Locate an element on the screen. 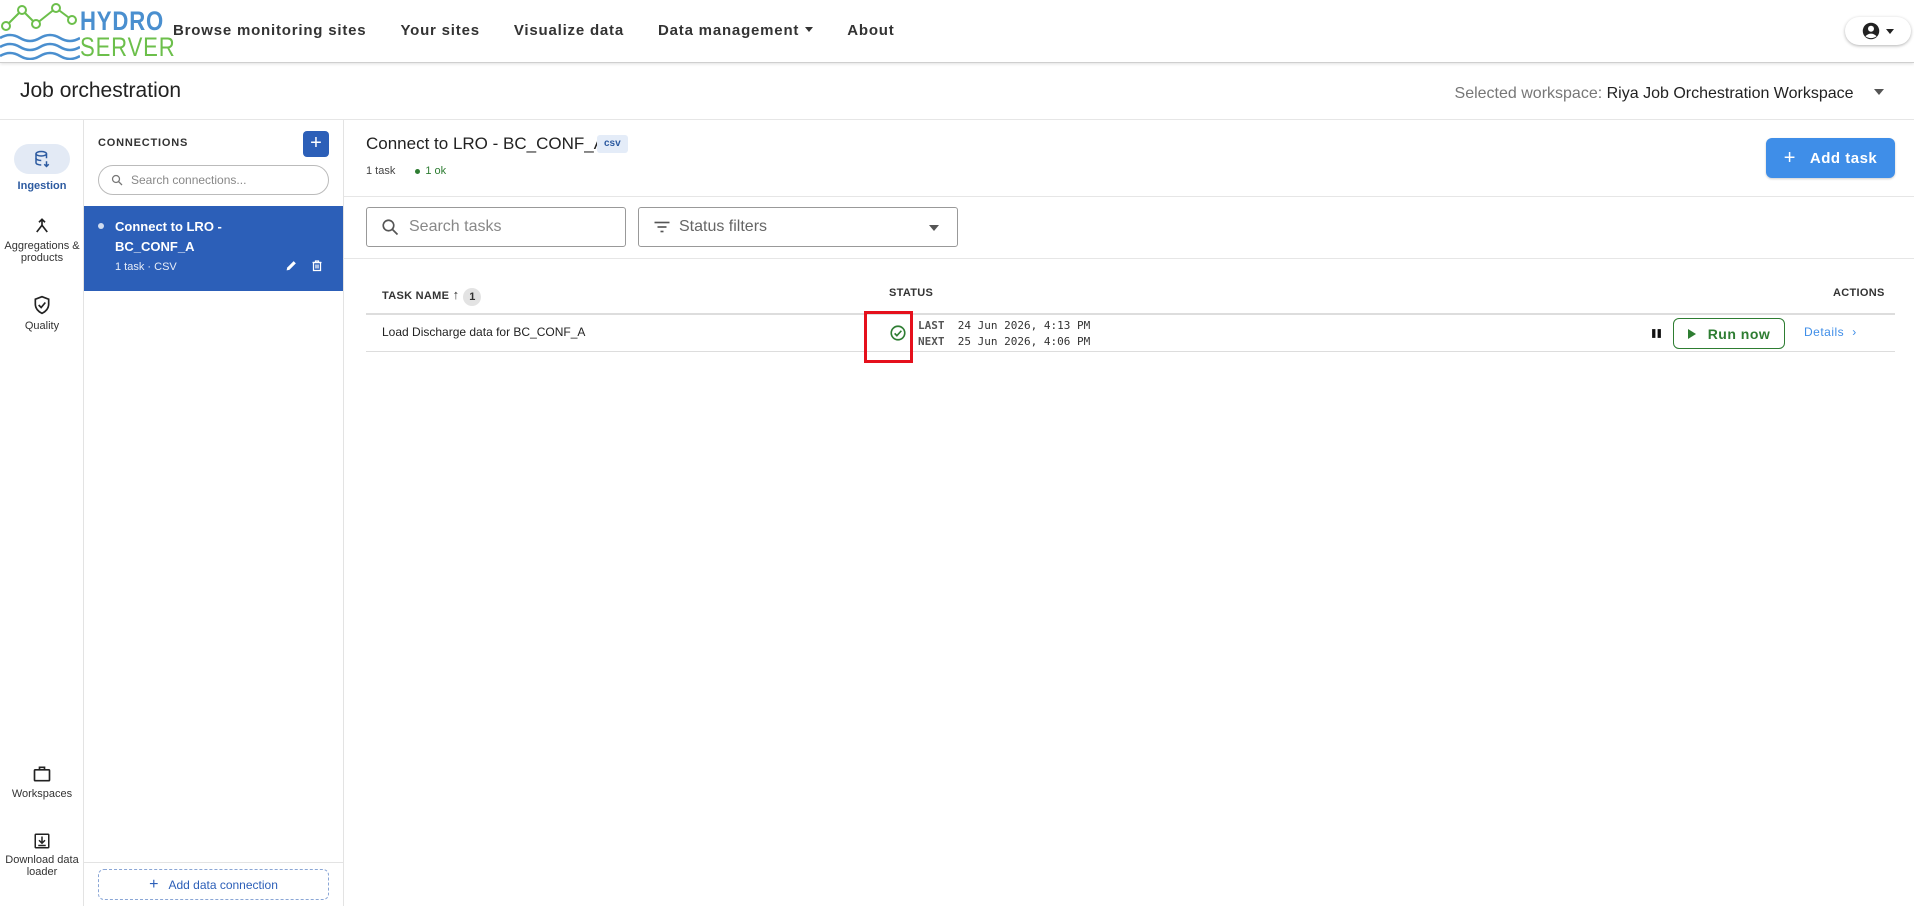 This screenshot has height=906, width=1914. details-link: Details › is located at coordinates (1830, 332).